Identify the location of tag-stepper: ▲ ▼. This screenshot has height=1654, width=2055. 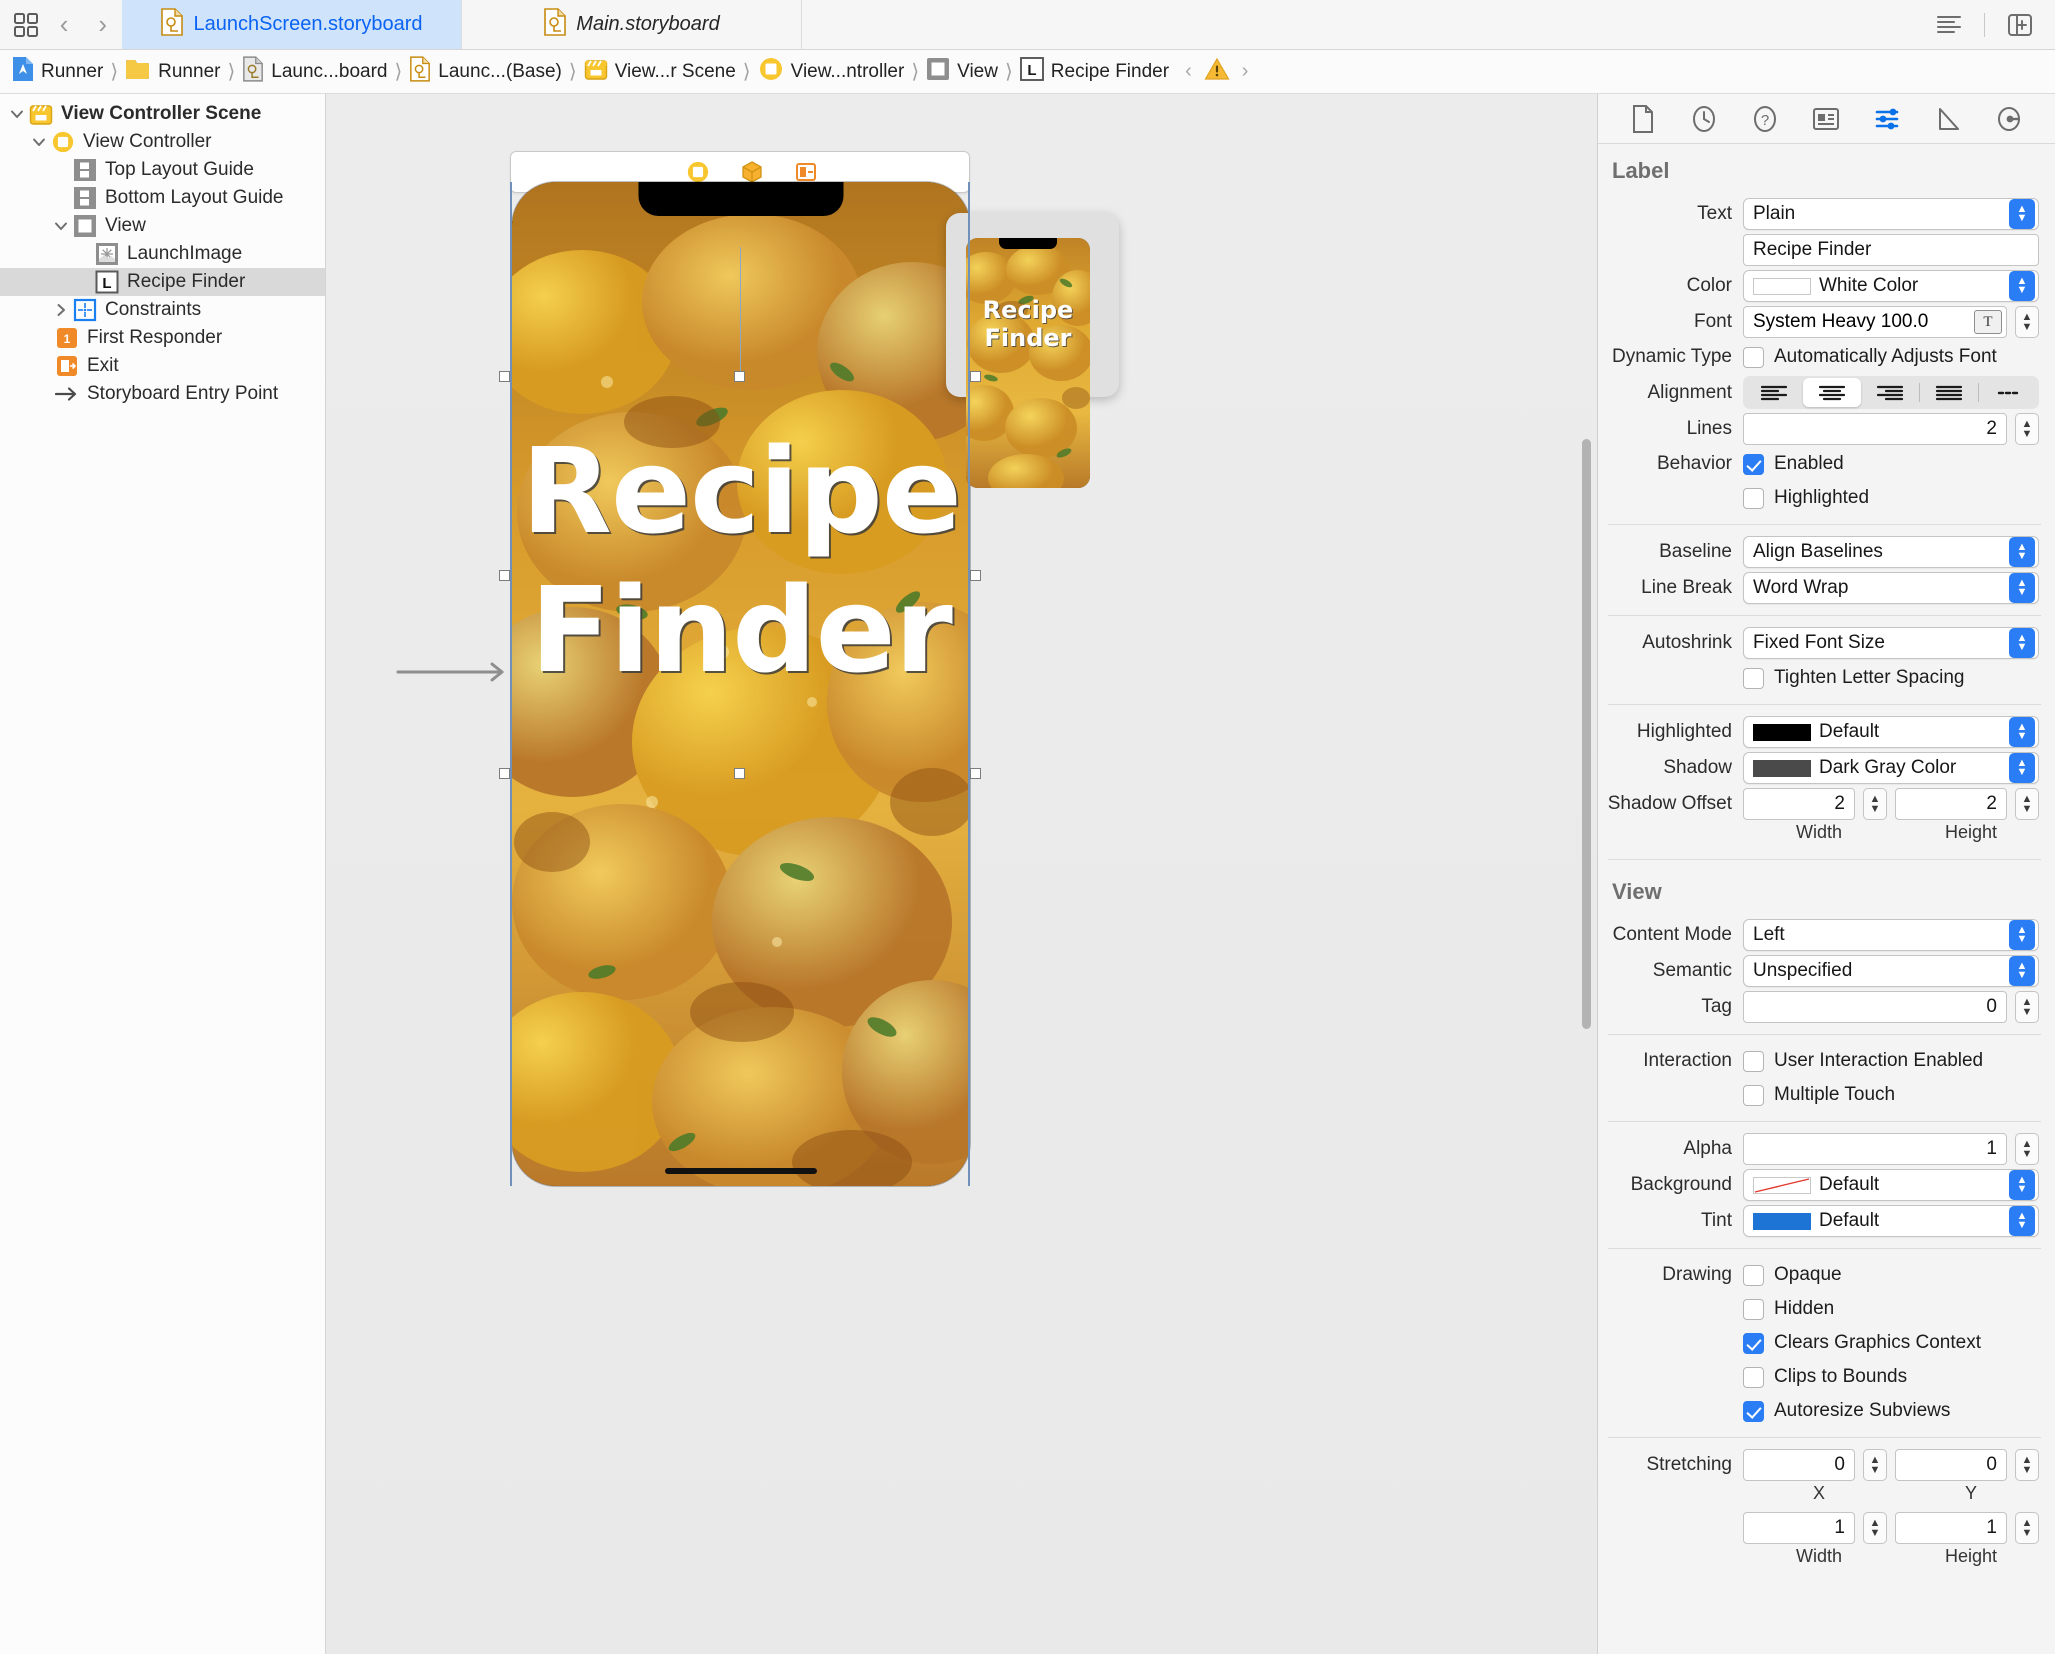
(2027, 1007).